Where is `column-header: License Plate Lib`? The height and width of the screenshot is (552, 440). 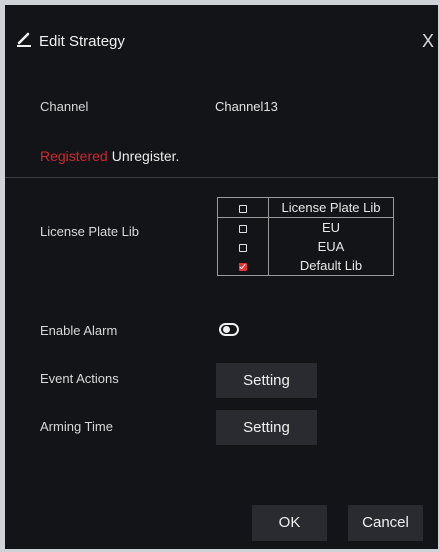
column-header: License Plate Lib is located at coordinates (331, 207).